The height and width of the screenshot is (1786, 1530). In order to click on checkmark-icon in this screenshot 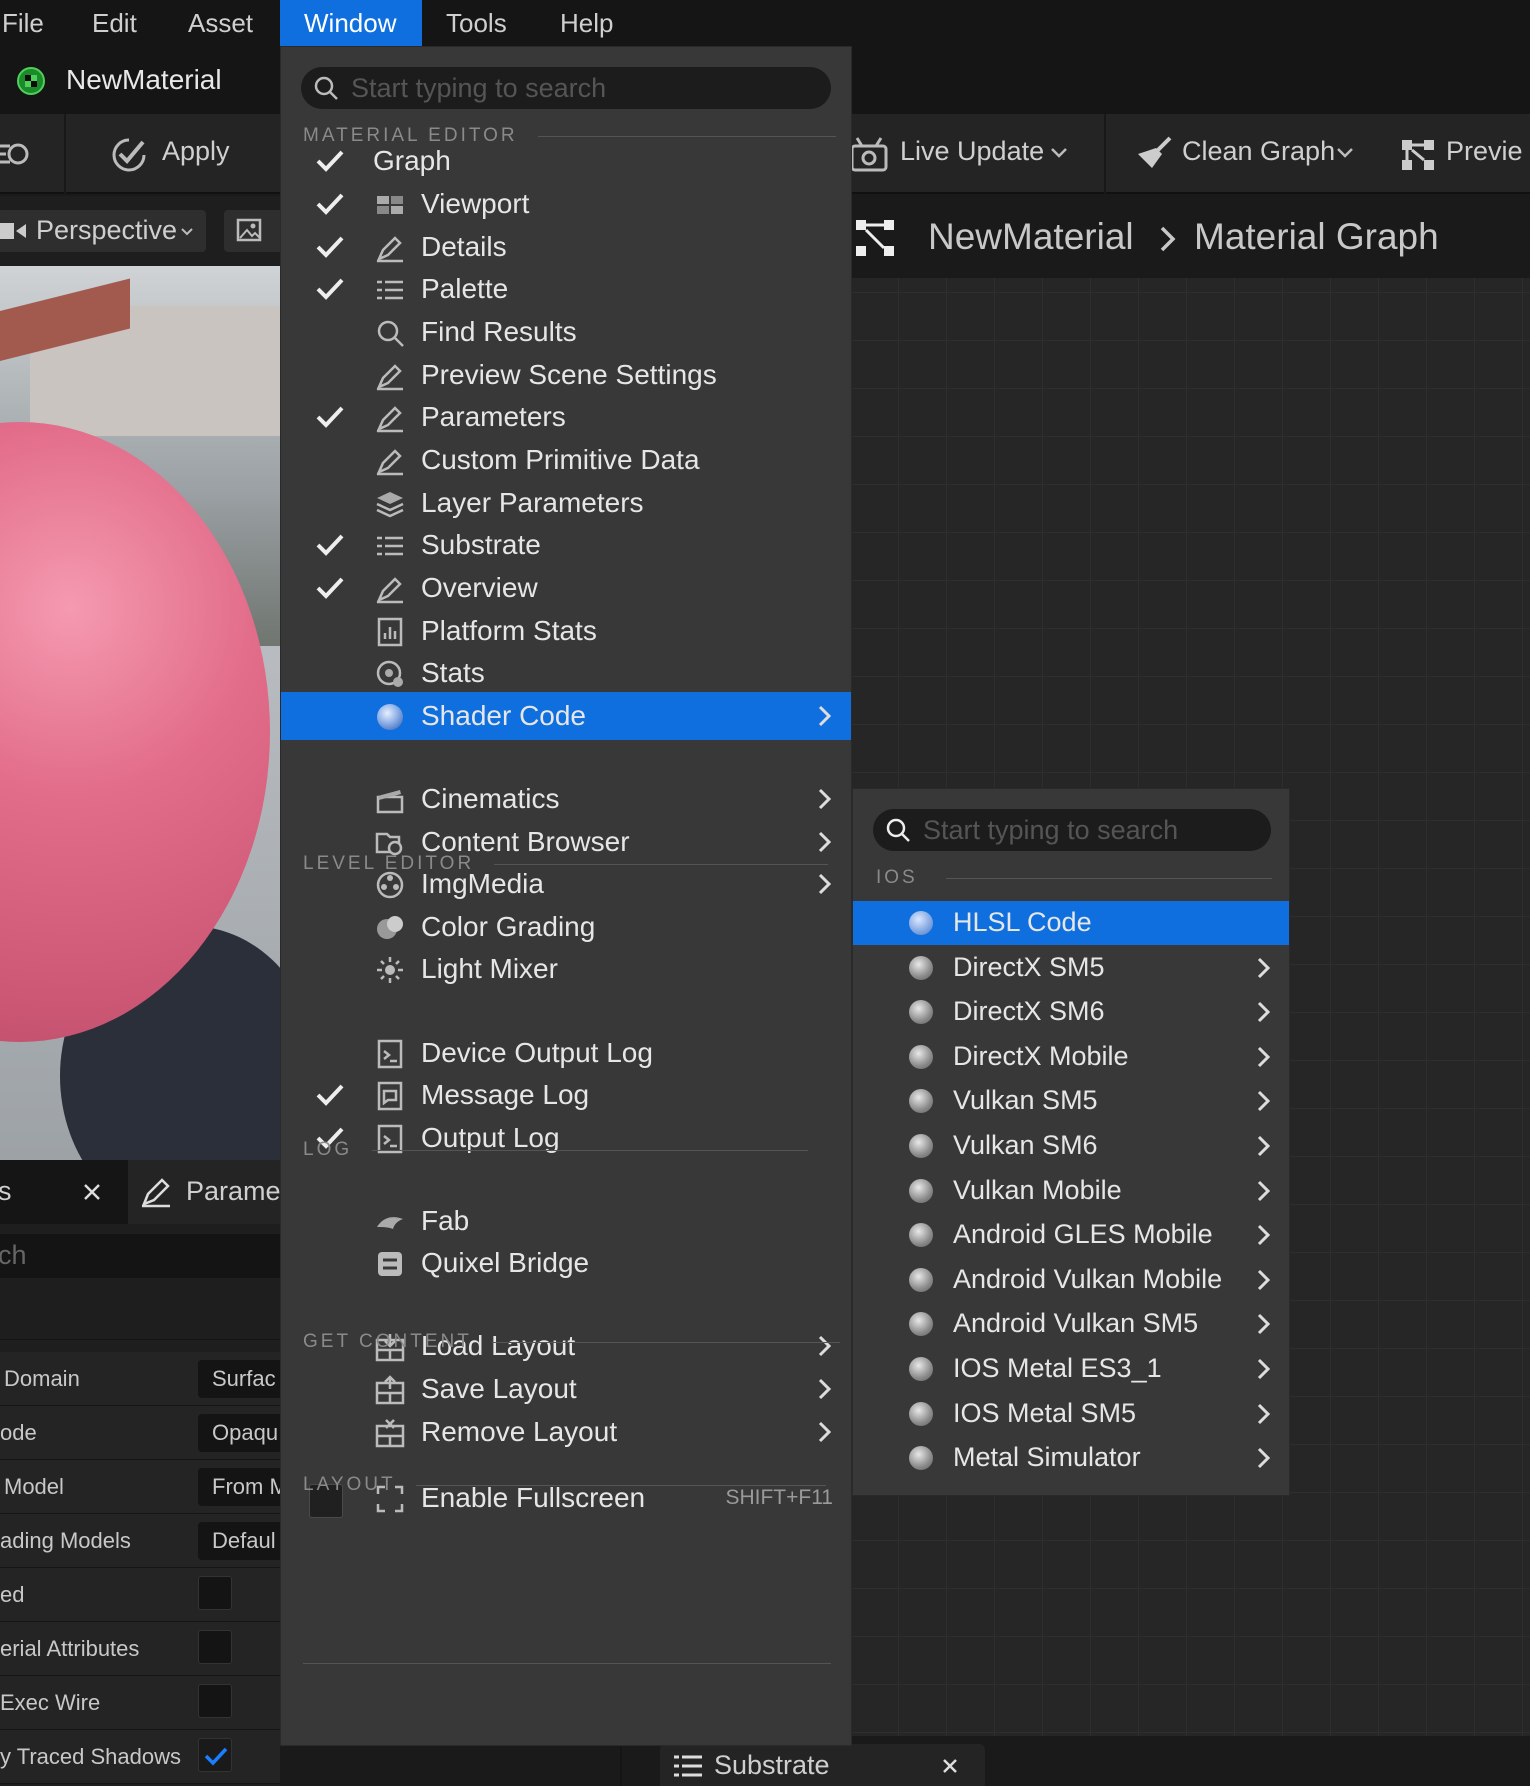, I will do `click(330, 417)`.